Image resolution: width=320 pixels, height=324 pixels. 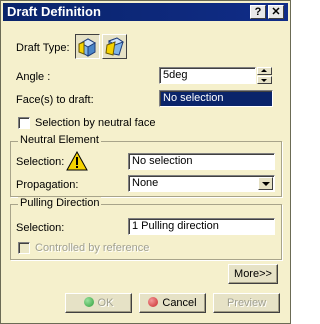 I want to click on draft-type-reflect-button, so click(x=114, y=46).